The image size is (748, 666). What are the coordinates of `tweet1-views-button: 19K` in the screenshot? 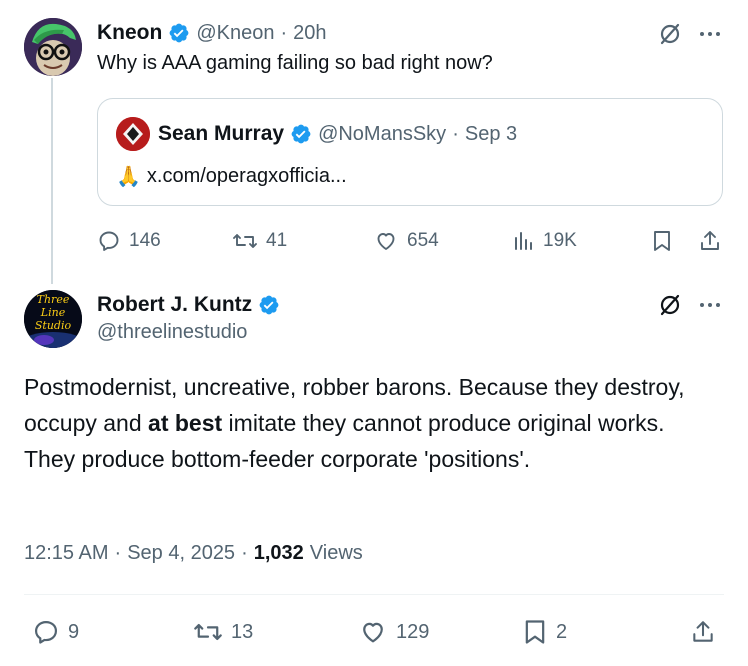 It's located at (545, 241).